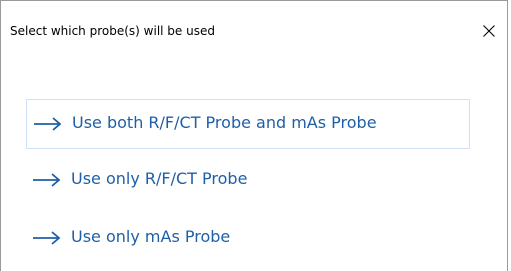 The image size is (511, 271). Describe the element at coordinates (151, 236) in the screenshot. I see `option-label: Use only mAs Probe` at that location.